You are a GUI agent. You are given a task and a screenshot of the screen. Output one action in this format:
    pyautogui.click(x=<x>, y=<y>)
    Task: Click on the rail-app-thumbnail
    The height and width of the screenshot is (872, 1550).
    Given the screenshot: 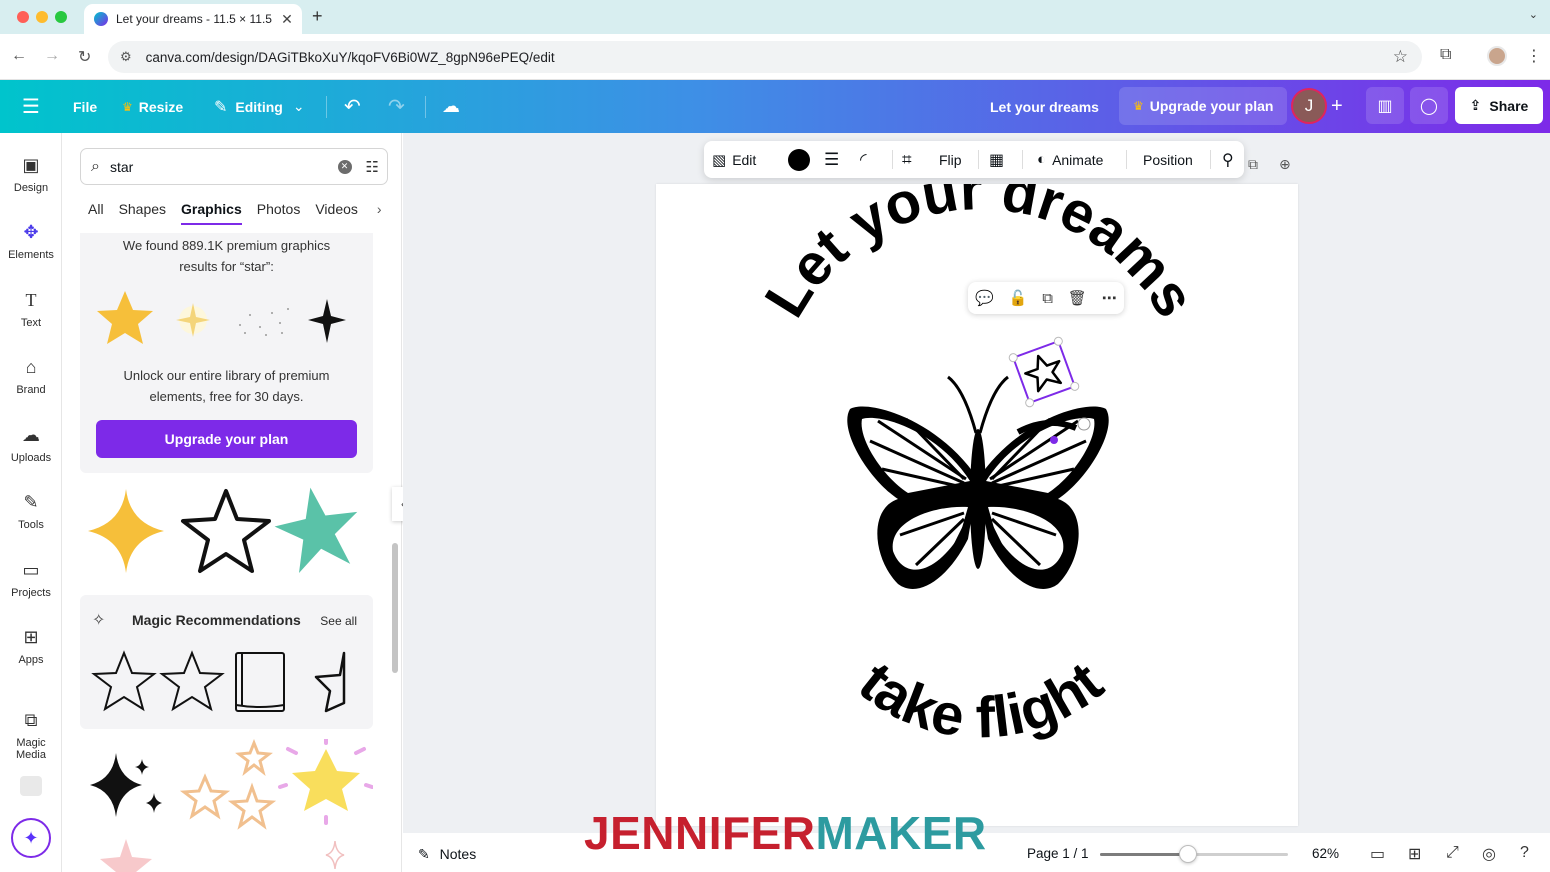 What is the action you would take?
    pyautogui.click(x=31, y=786)
    